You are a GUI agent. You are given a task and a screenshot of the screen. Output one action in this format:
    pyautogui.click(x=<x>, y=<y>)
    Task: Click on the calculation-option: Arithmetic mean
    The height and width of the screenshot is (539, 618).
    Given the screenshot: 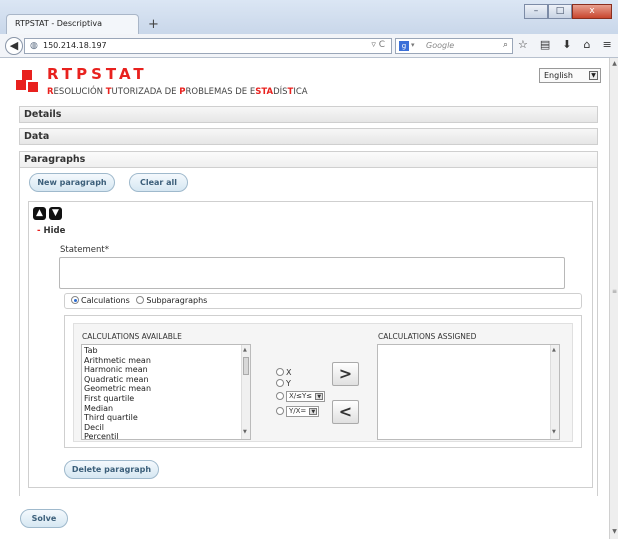 What is the action you would take?
    pyautogui.click(x=166, y=361)
    